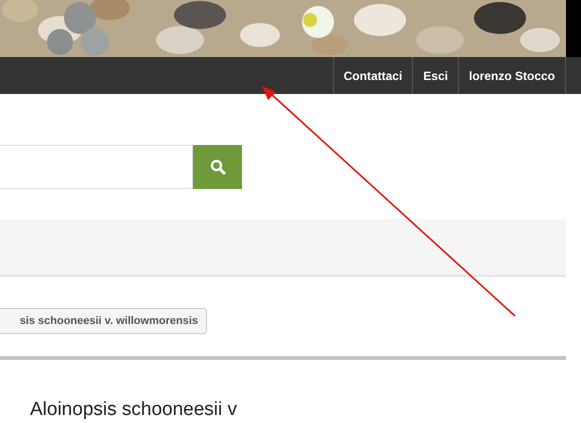 The height and width of the screenshot is (423, 581). What do you see at coordinates (134, 410) in the screenshot?
I see `page-heading: Aloinopsis schooneesii v` at bounding box center [134, 410].